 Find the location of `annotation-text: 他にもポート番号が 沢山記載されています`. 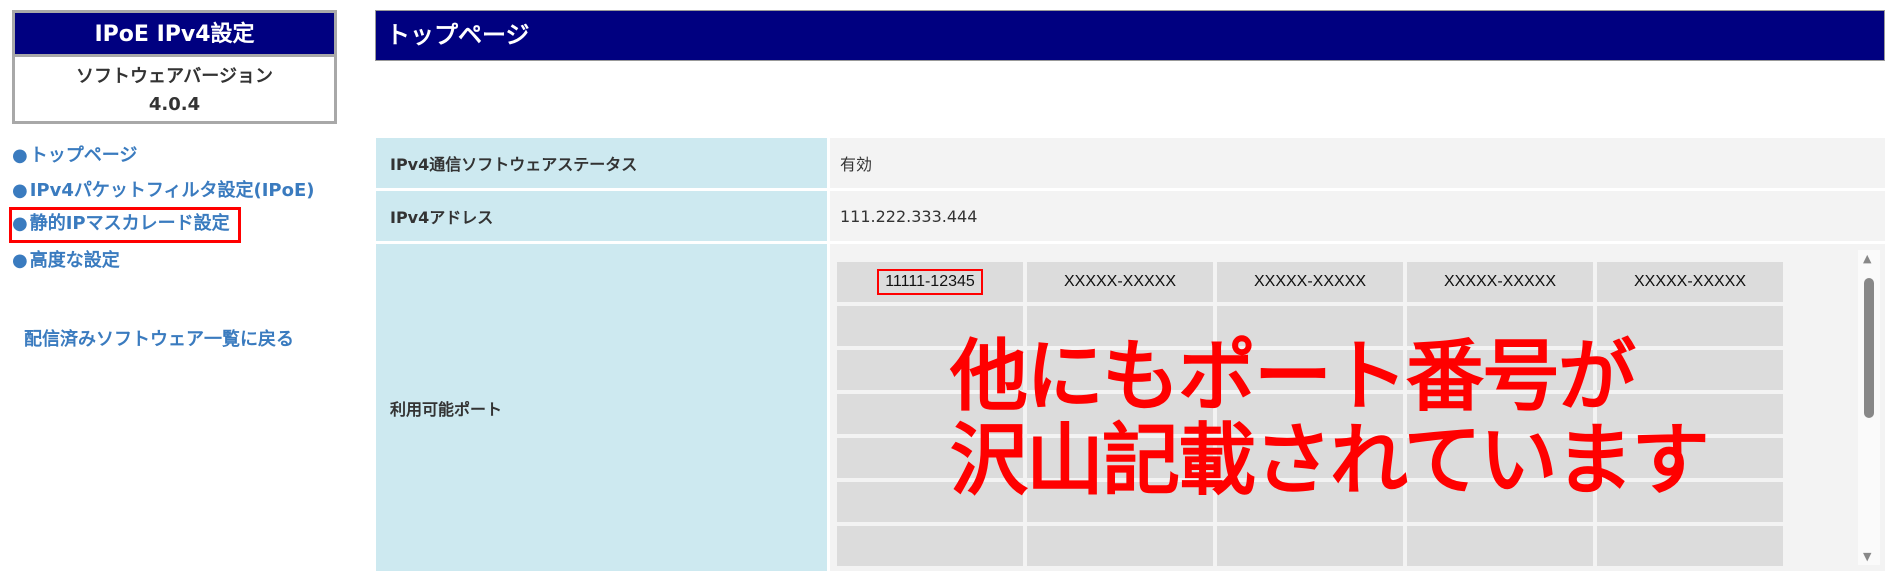

annotation-text: 他にもポート番号が 沢山記載されています is located at coordinates (1330, 419).